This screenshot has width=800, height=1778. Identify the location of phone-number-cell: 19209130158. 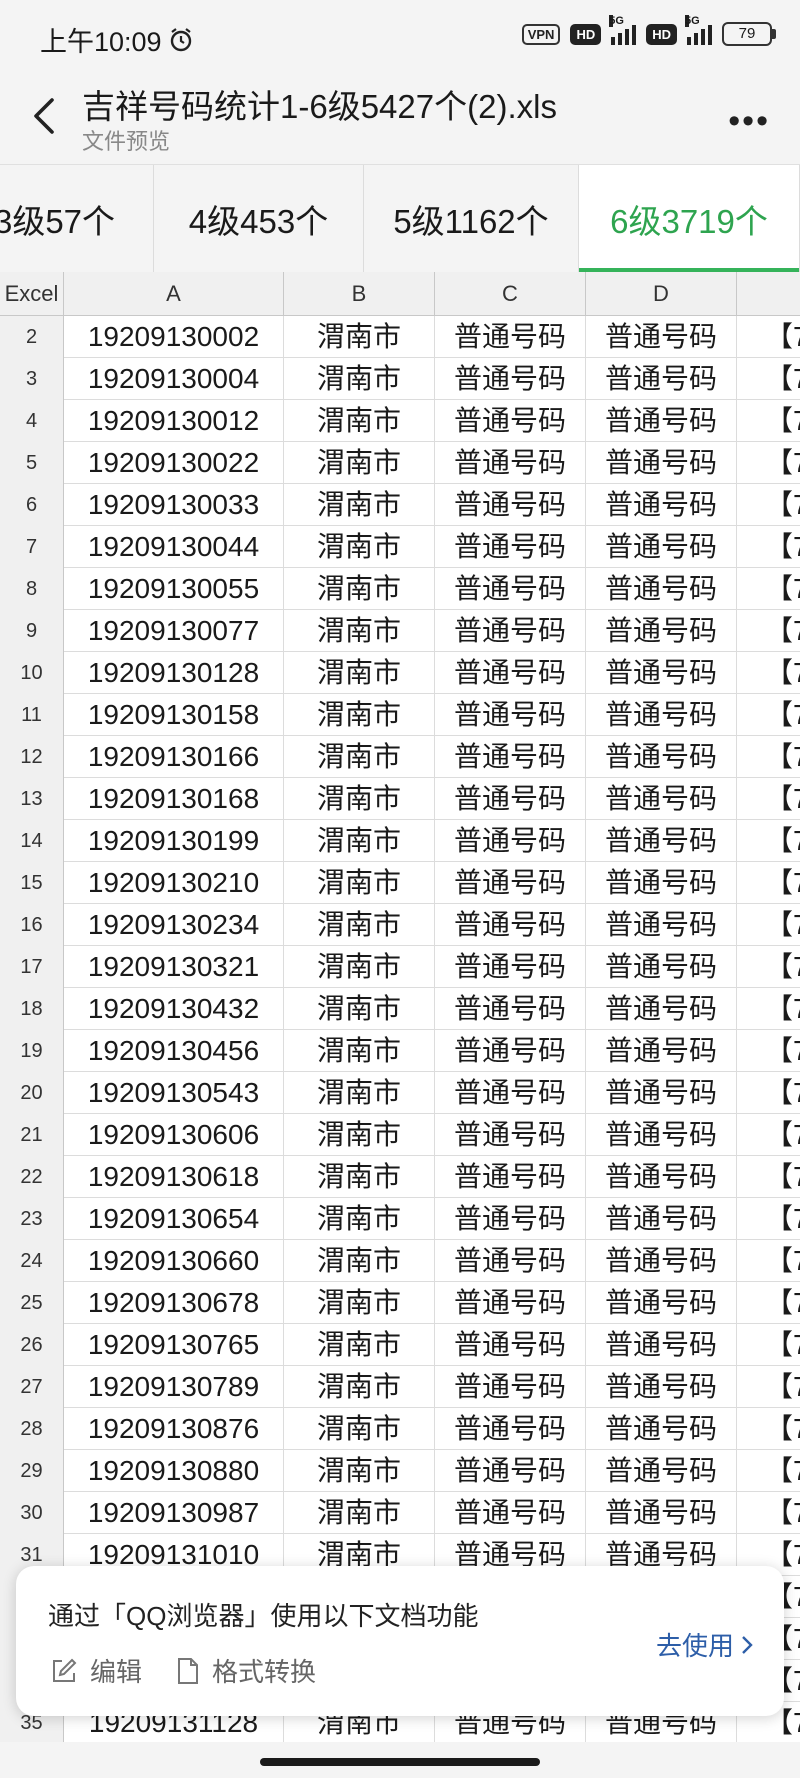
(174, 715).